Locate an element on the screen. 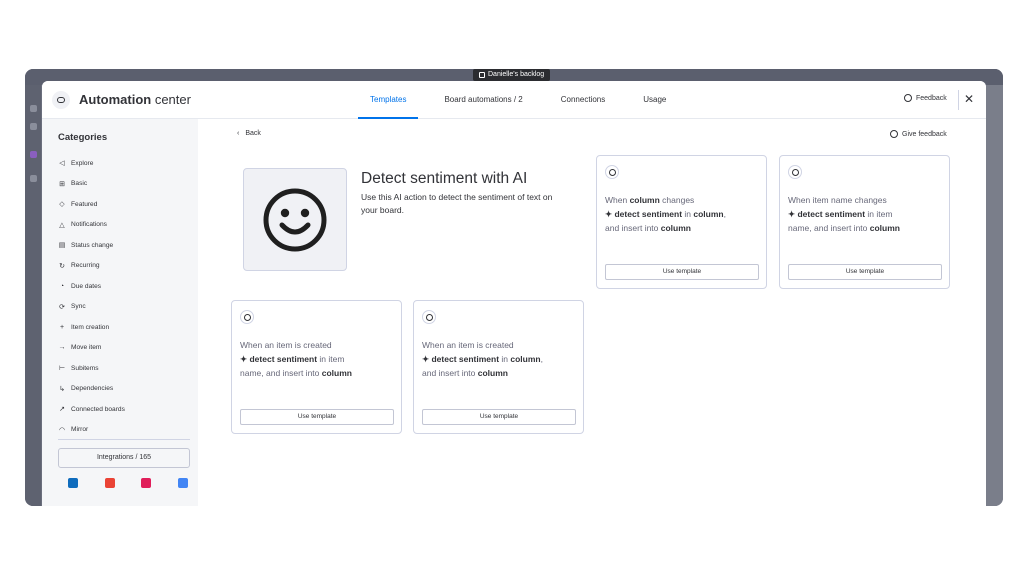  sidebar-item-label: Sync is located at coordinates (78, 307).